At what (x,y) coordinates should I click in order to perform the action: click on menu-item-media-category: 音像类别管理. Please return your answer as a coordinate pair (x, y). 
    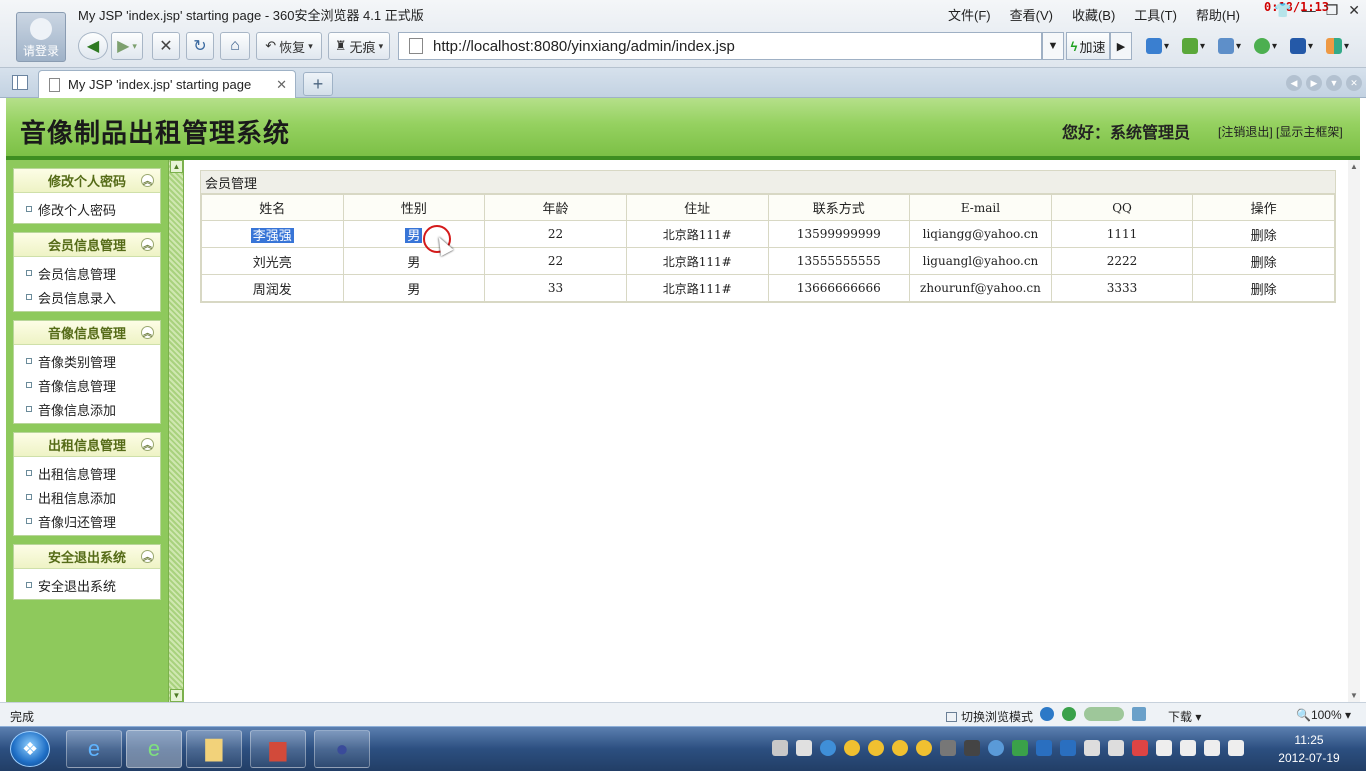
    Looking at the image, I should click on (87, 361).